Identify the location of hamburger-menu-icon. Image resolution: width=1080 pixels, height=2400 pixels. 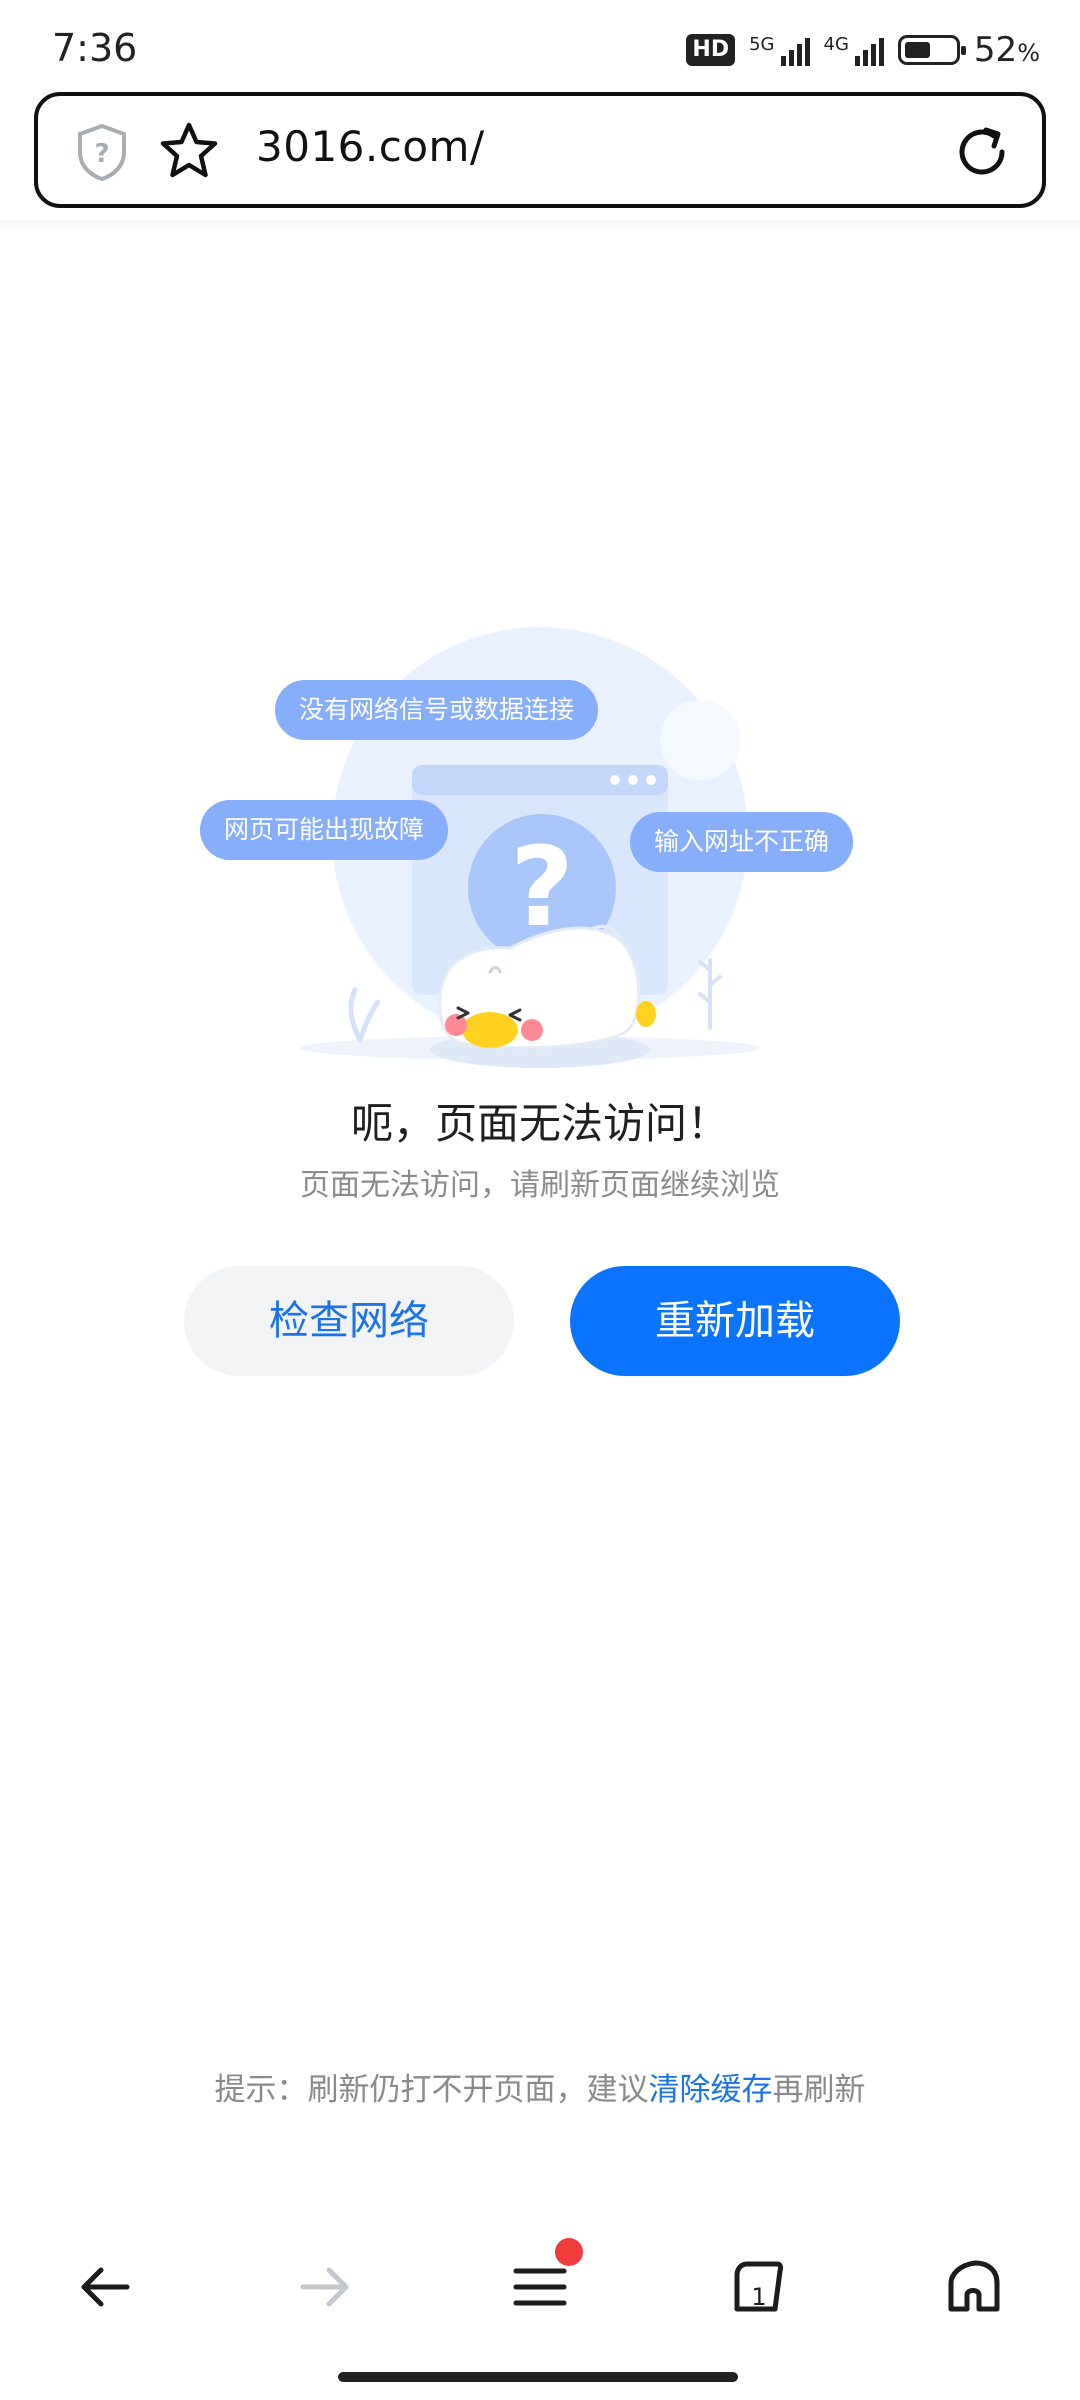
(540, 2287).